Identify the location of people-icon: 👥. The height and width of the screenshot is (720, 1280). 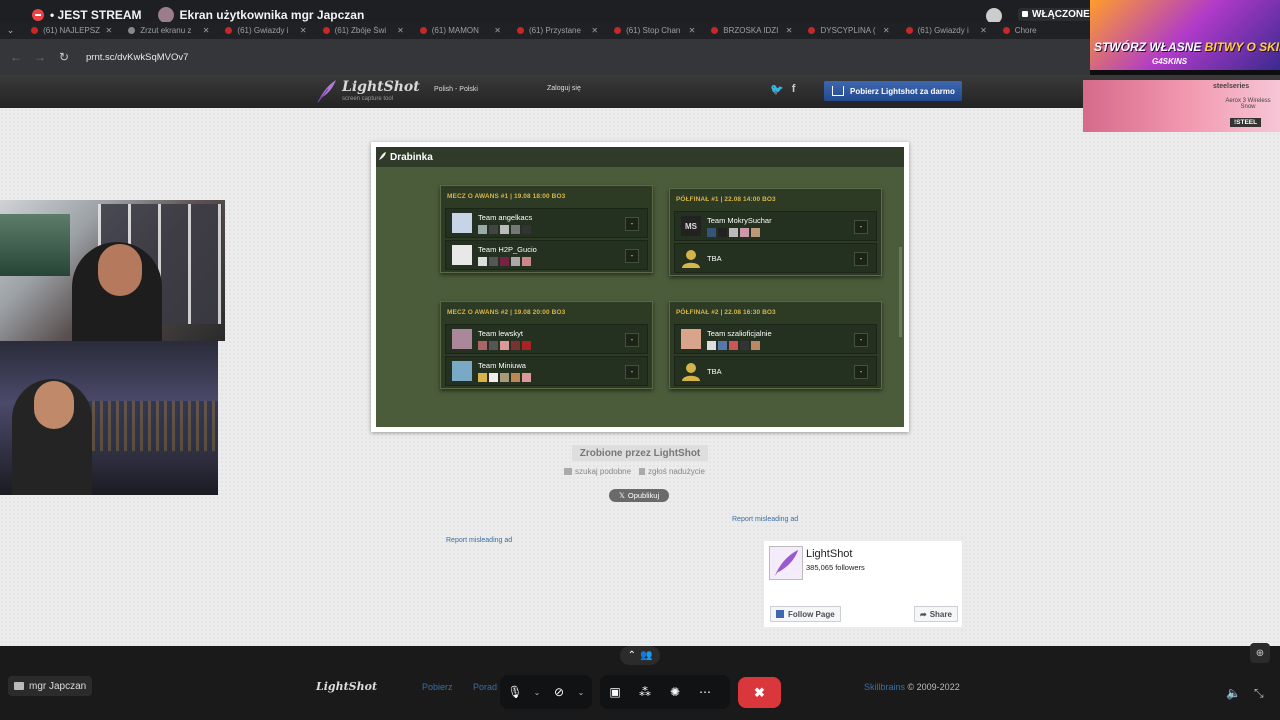
(646, 655).